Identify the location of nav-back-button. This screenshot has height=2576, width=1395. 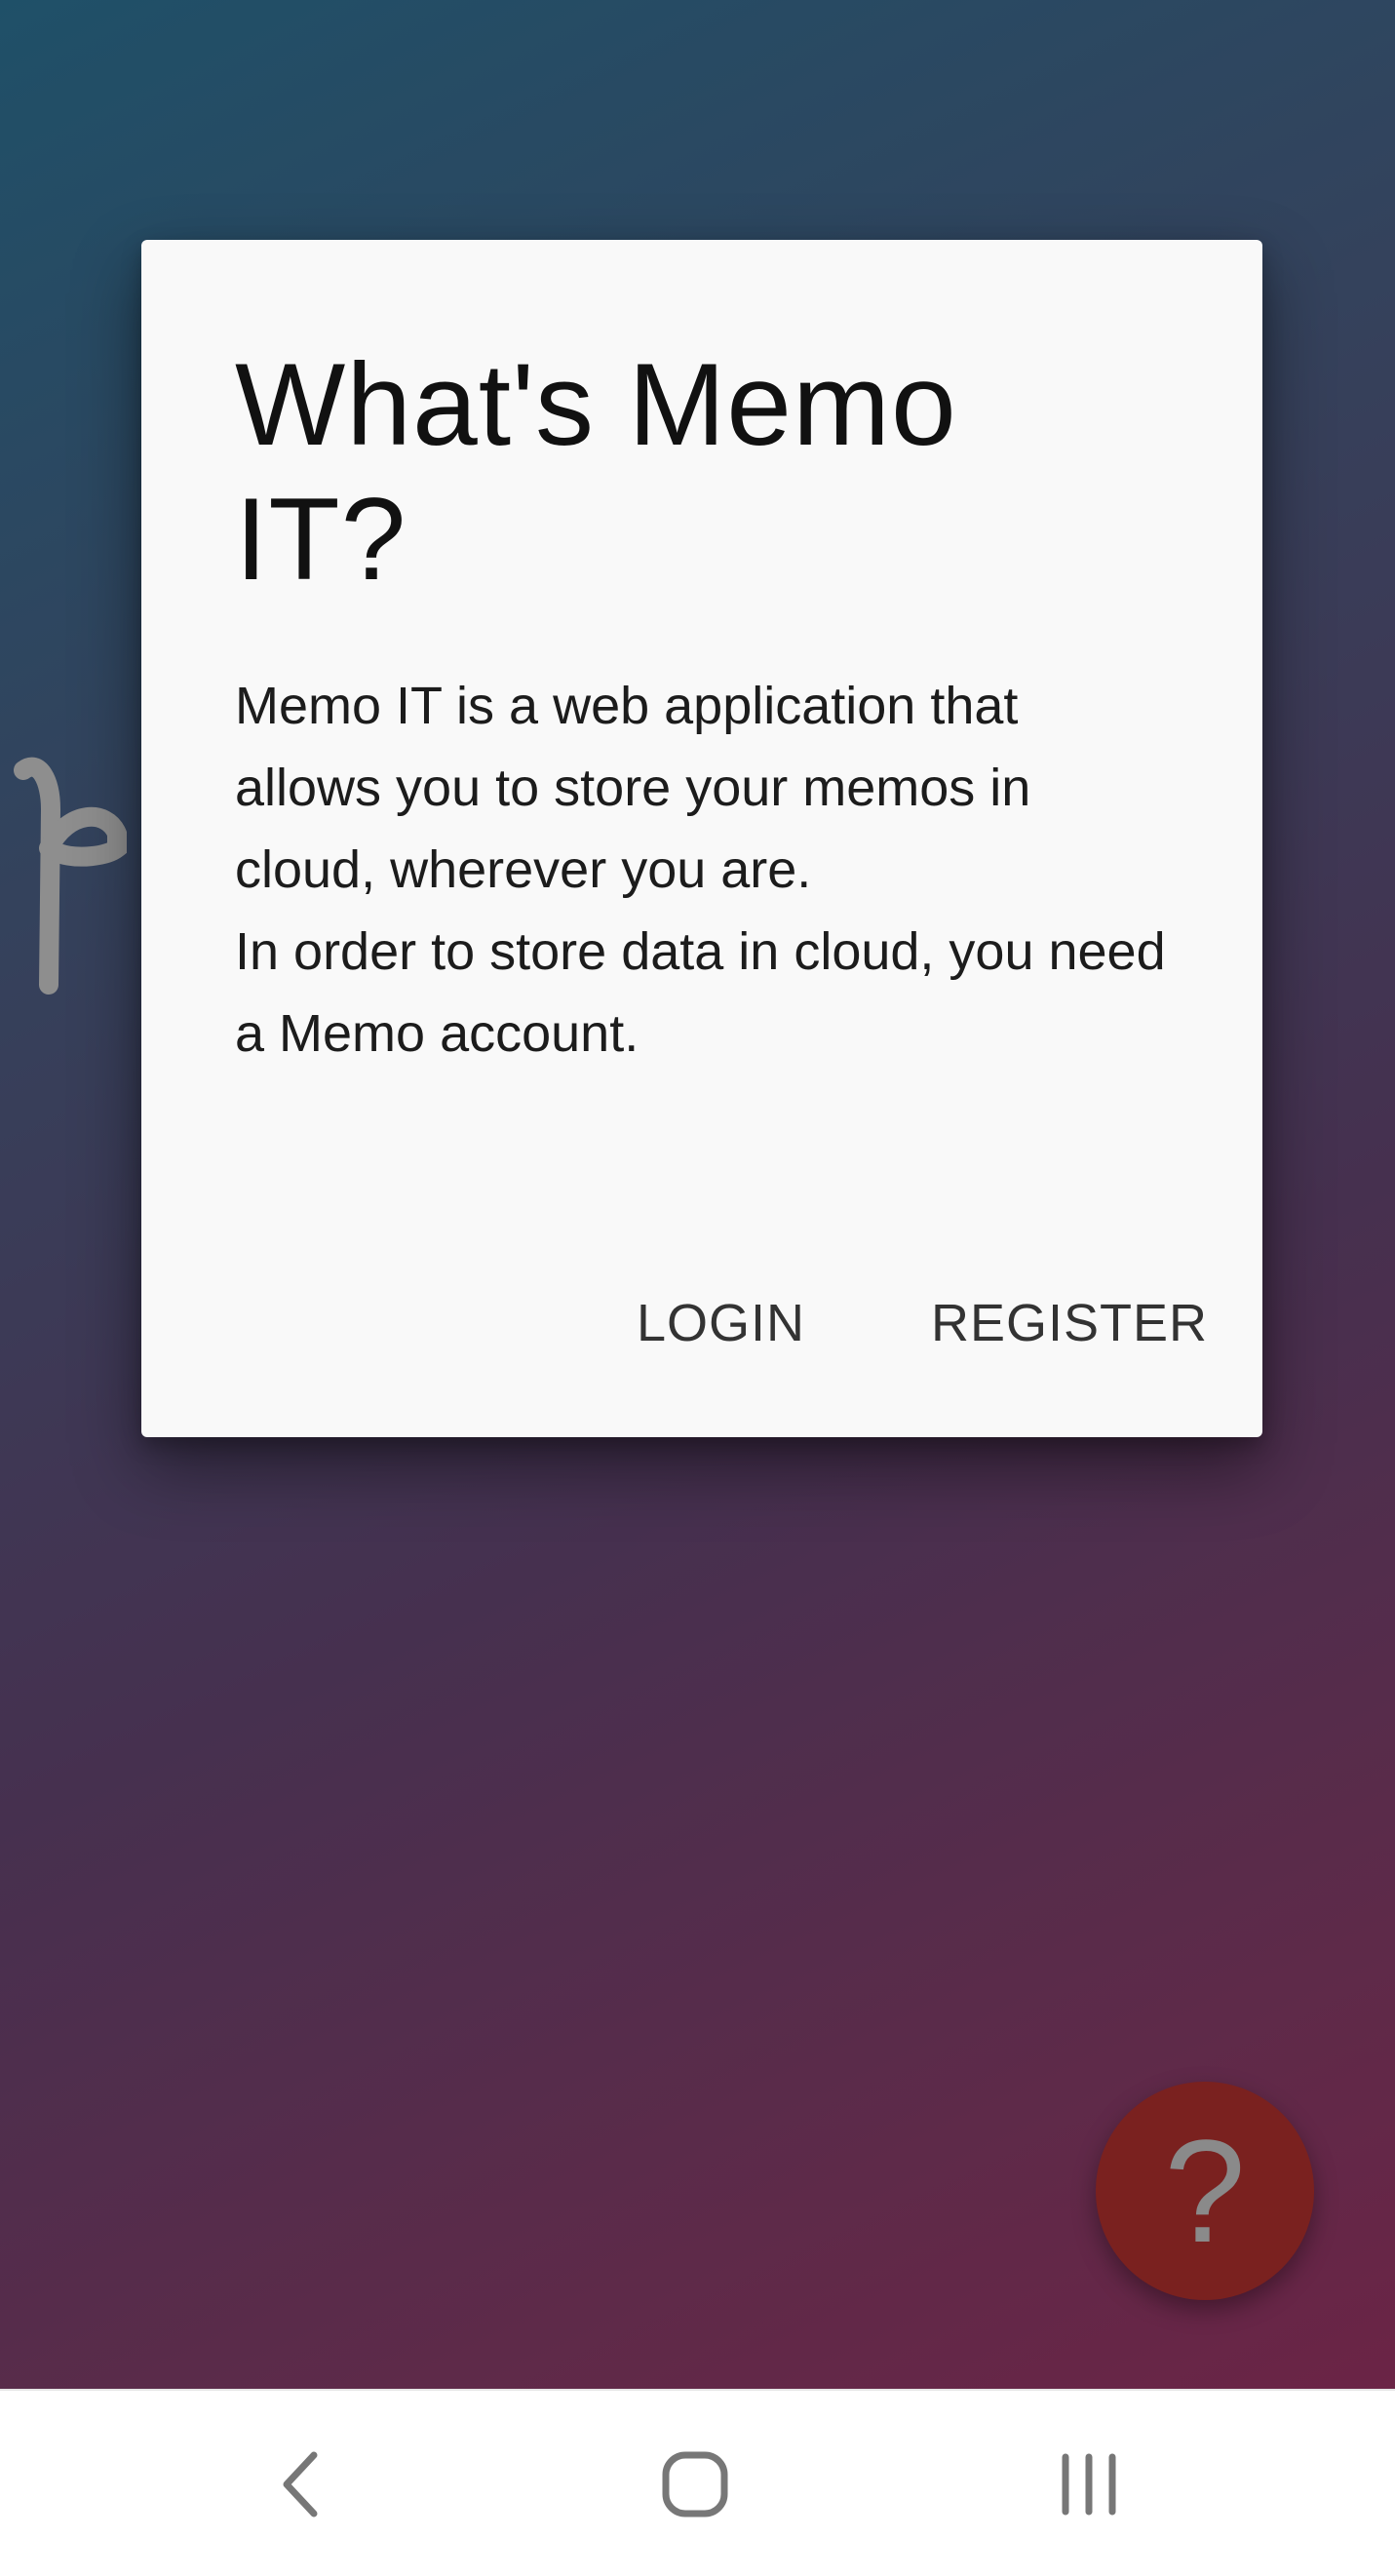
(302, 2484).